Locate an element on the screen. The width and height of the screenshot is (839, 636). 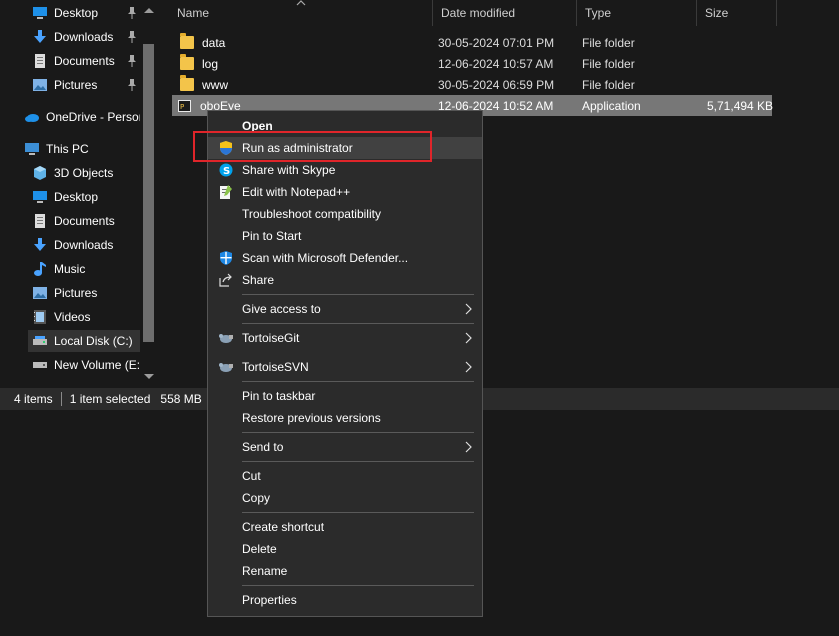
nav-item-new-volume-e: New Volume (E:) is located at coordinates (88, 365).